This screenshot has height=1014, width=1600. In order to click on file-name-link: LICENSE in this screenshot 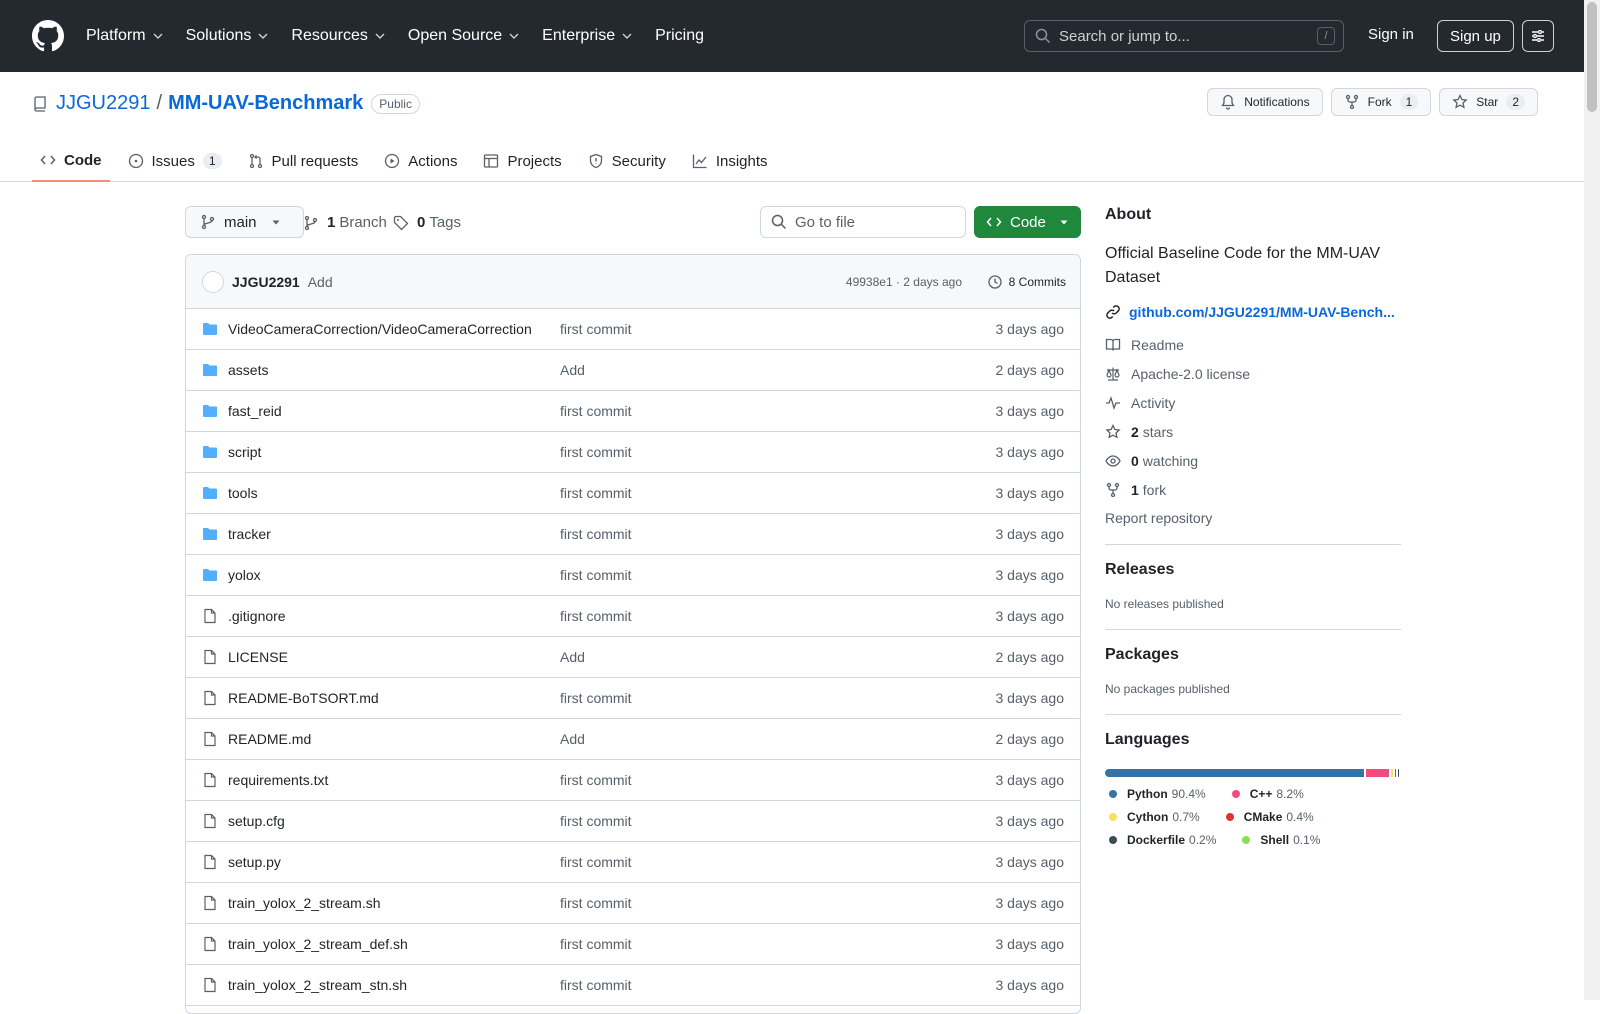, I will do `click(388, 657)`.